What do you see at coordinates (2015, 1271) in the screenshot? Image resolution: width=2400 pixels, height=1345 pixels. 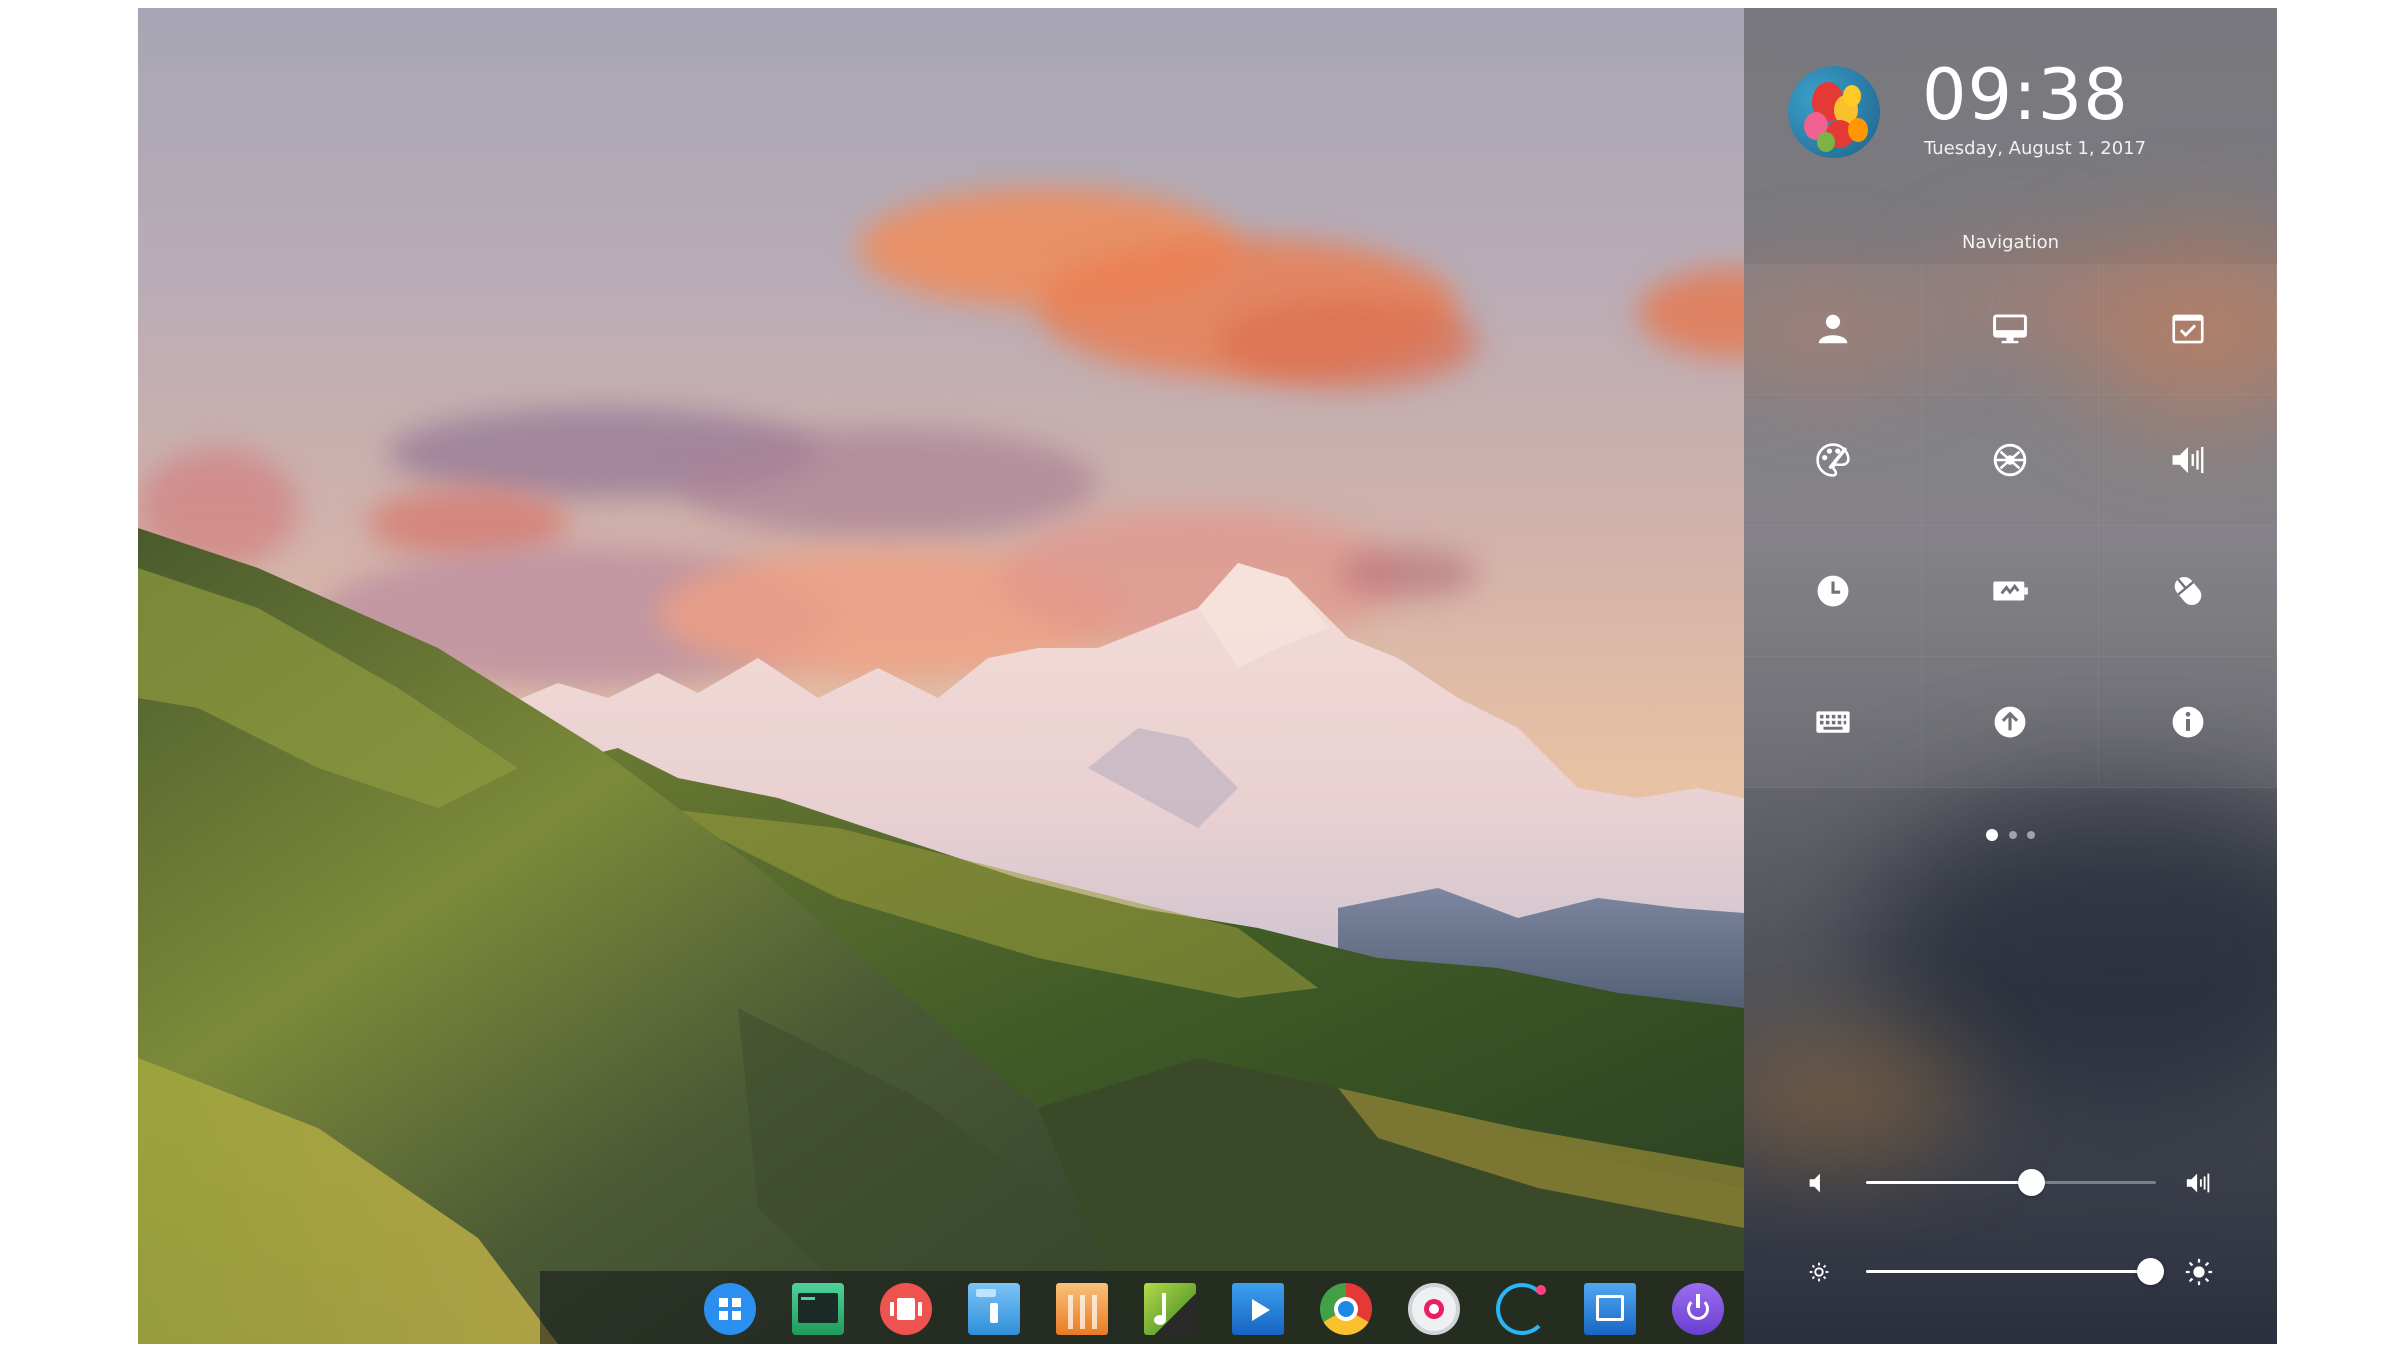 I see `brightness-slider` at bounding box center [2015, 1271].